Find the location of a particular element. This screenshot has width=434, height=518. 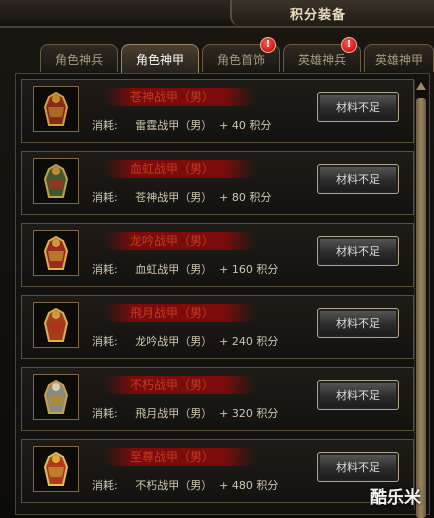

list-item: 至尊战甲（男） 消耗: 不朽战甲（男） + 480 积分 材料不足 is located at coordinates (217, 471).